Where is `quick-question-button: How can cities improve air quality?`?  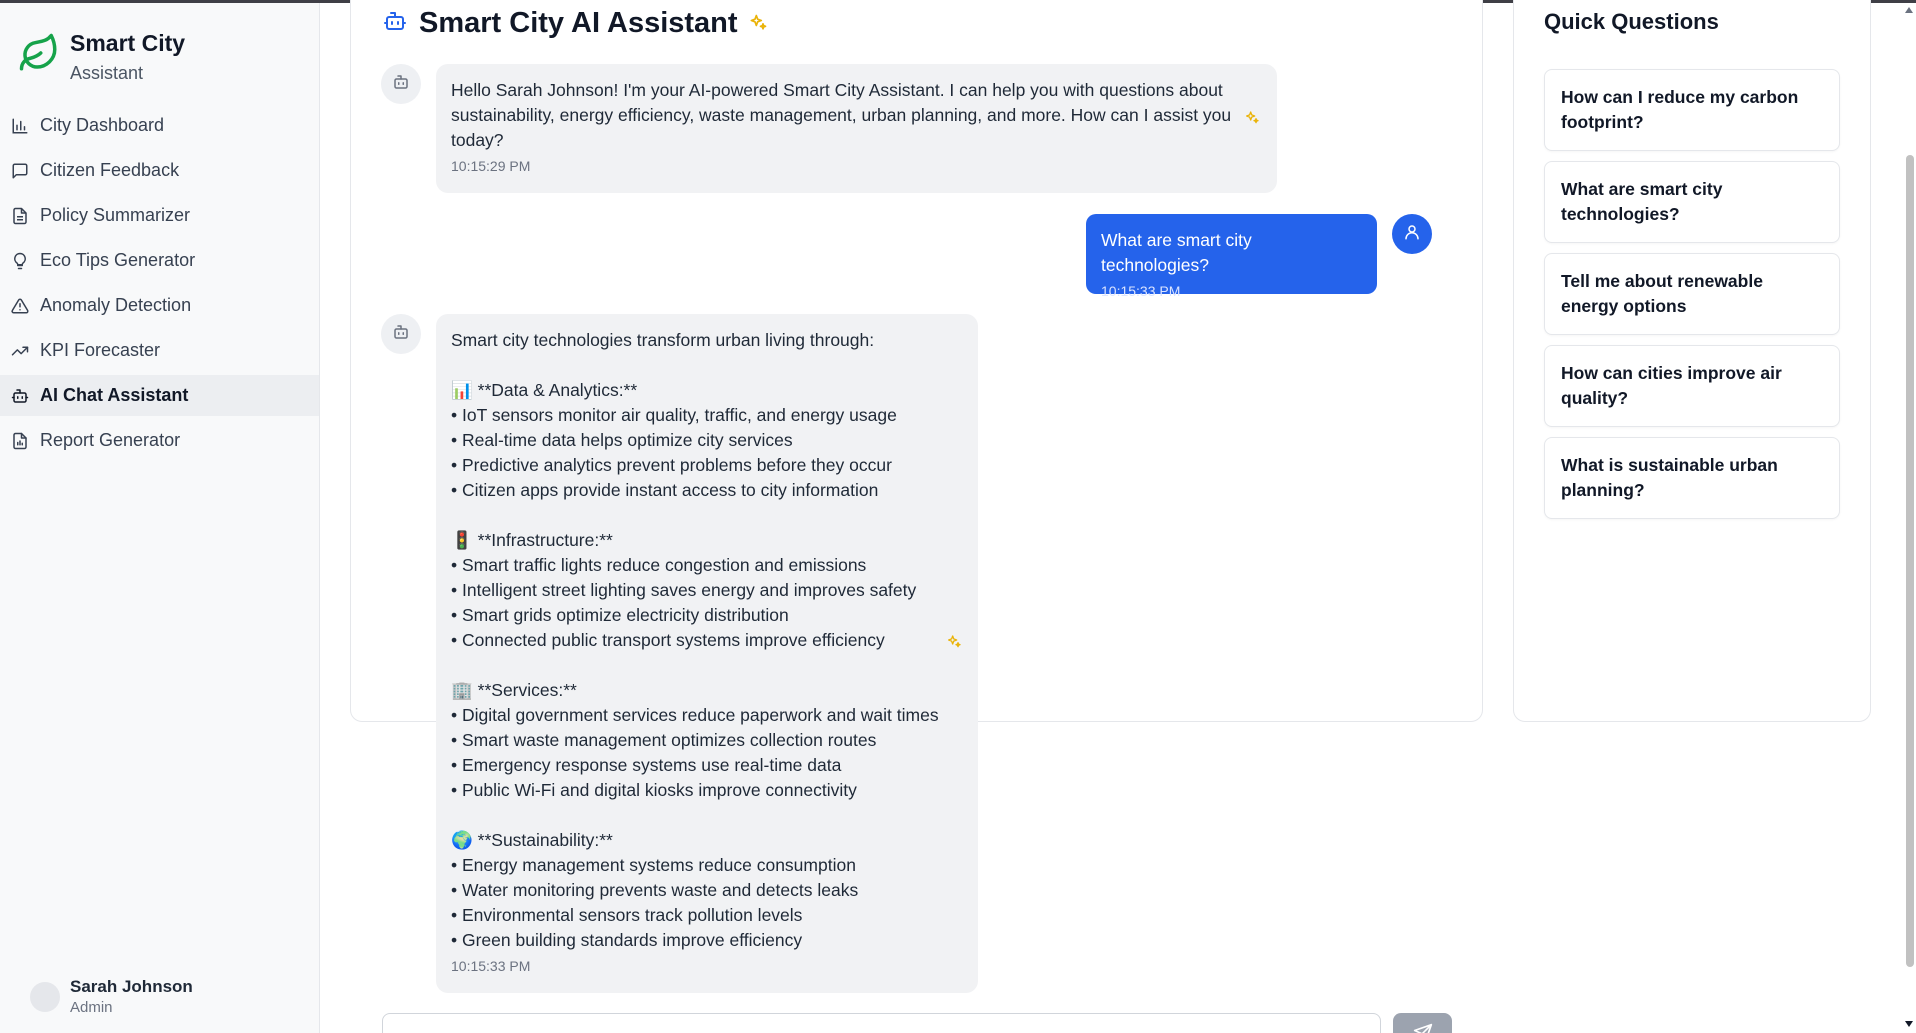 quick-question-button: How can cities improve air quality? is located at coordinates (1692, 386).